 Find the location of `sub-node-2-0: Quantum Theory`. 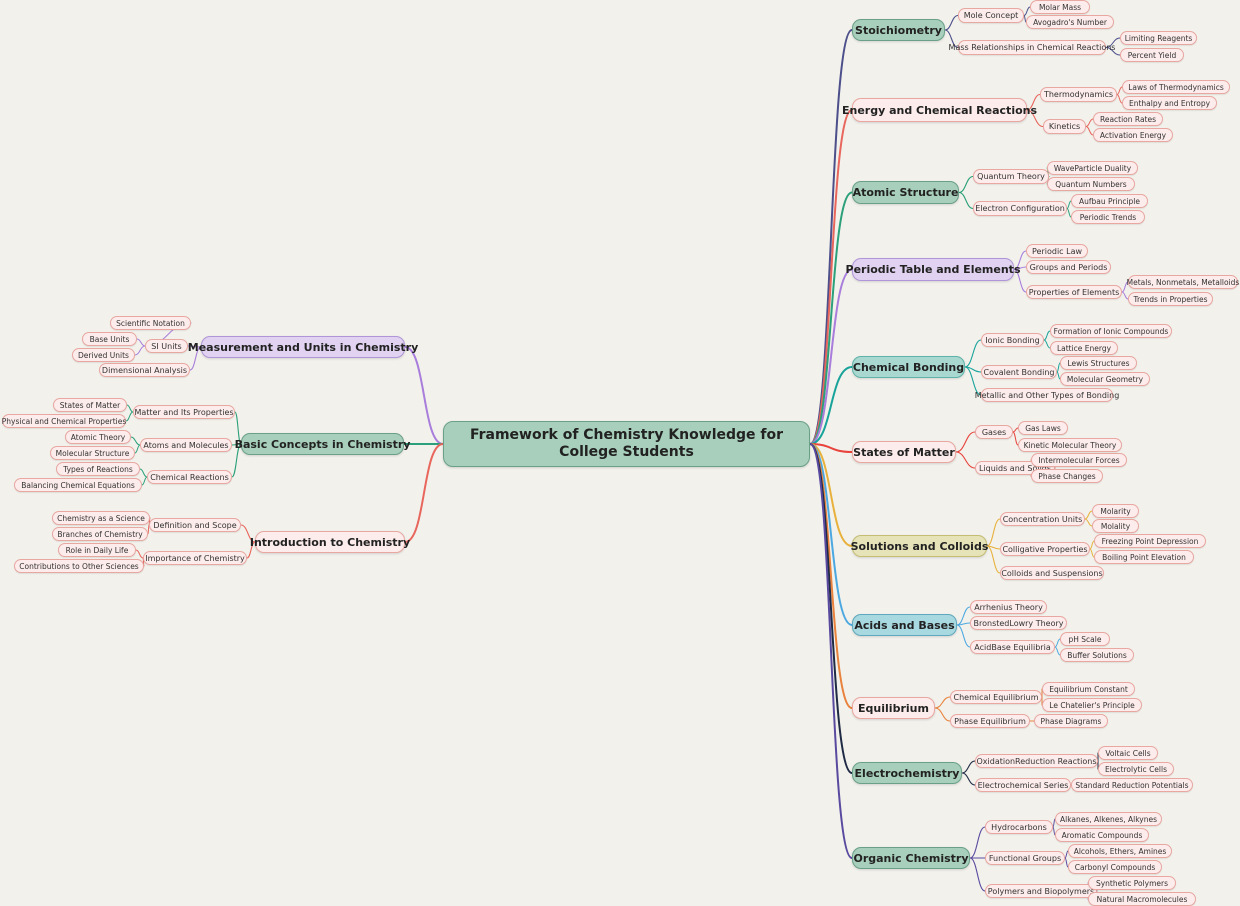

sub-node-2-0: Quantum Theory is located at coordinates (1011, 176).